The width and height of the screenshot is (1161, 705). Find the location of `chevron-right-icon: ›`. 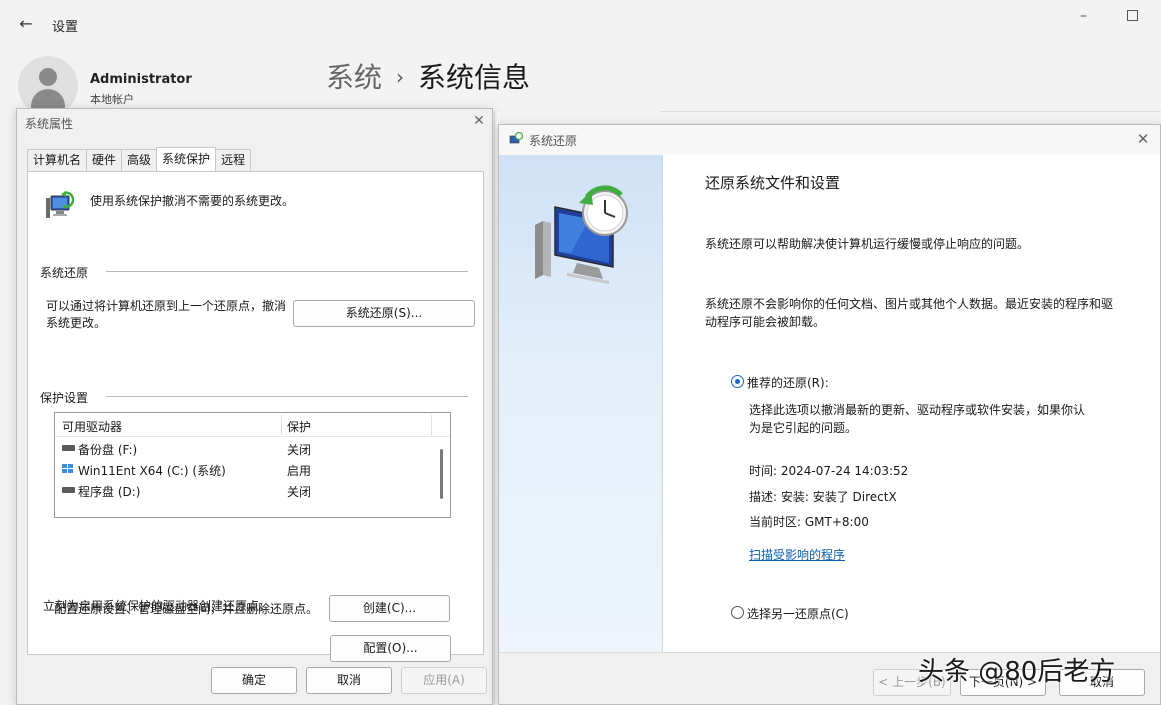

chevron-right-icon: › is located at coordinates (400, 77).